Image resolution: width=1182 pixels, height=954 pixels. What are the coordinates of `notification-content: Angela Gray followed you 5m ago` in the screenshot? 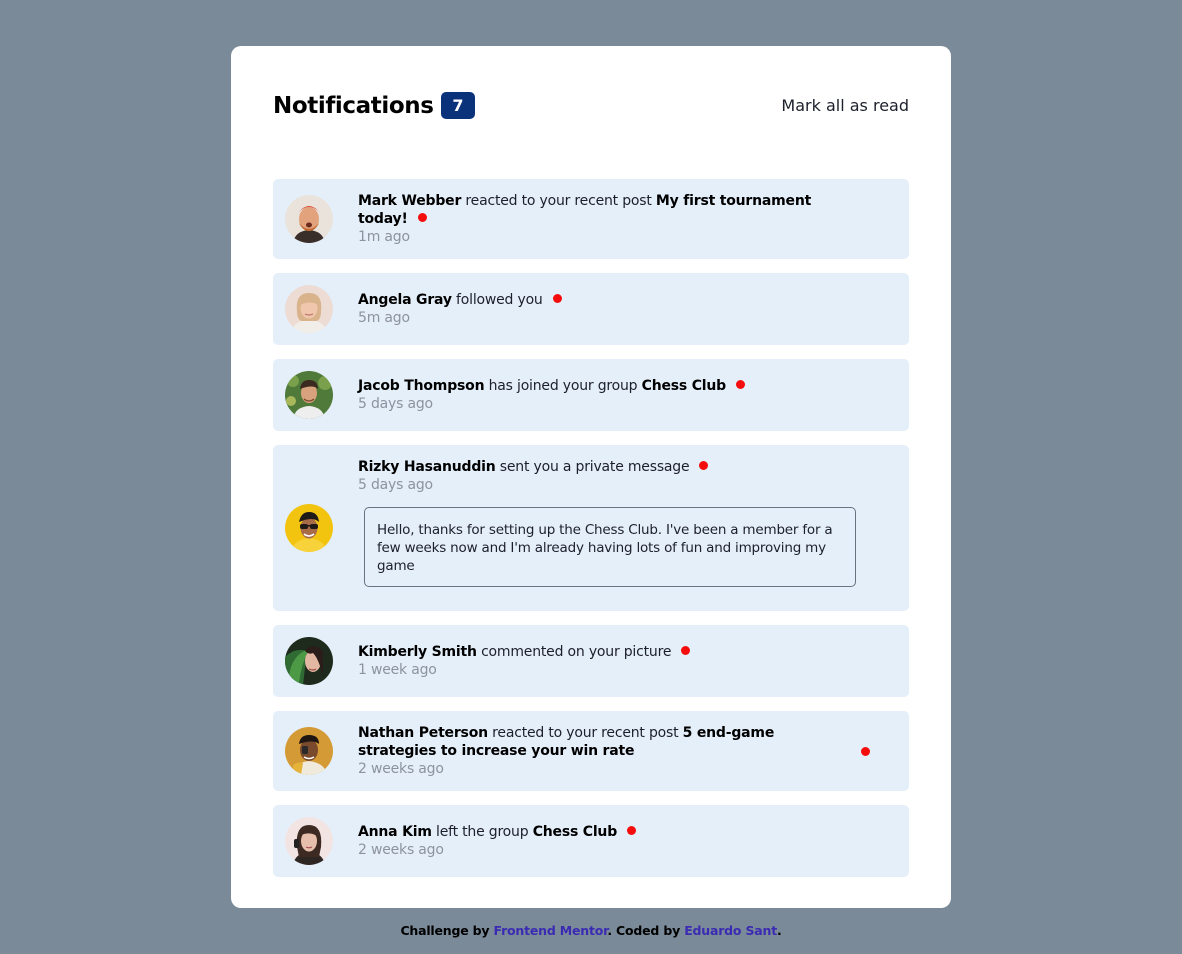 It's located at (603, 309).